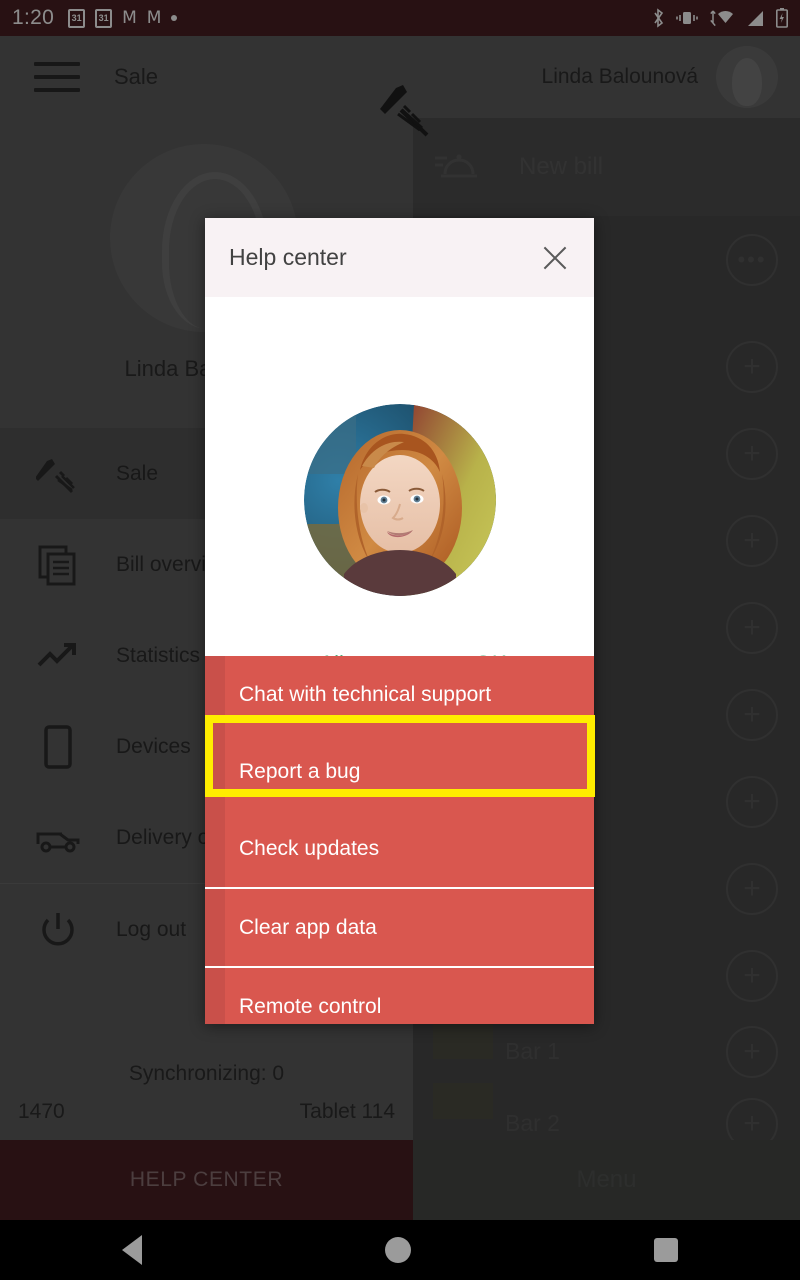  I want to click on menu-item-check-updates: Check updates, so click(399, 848).